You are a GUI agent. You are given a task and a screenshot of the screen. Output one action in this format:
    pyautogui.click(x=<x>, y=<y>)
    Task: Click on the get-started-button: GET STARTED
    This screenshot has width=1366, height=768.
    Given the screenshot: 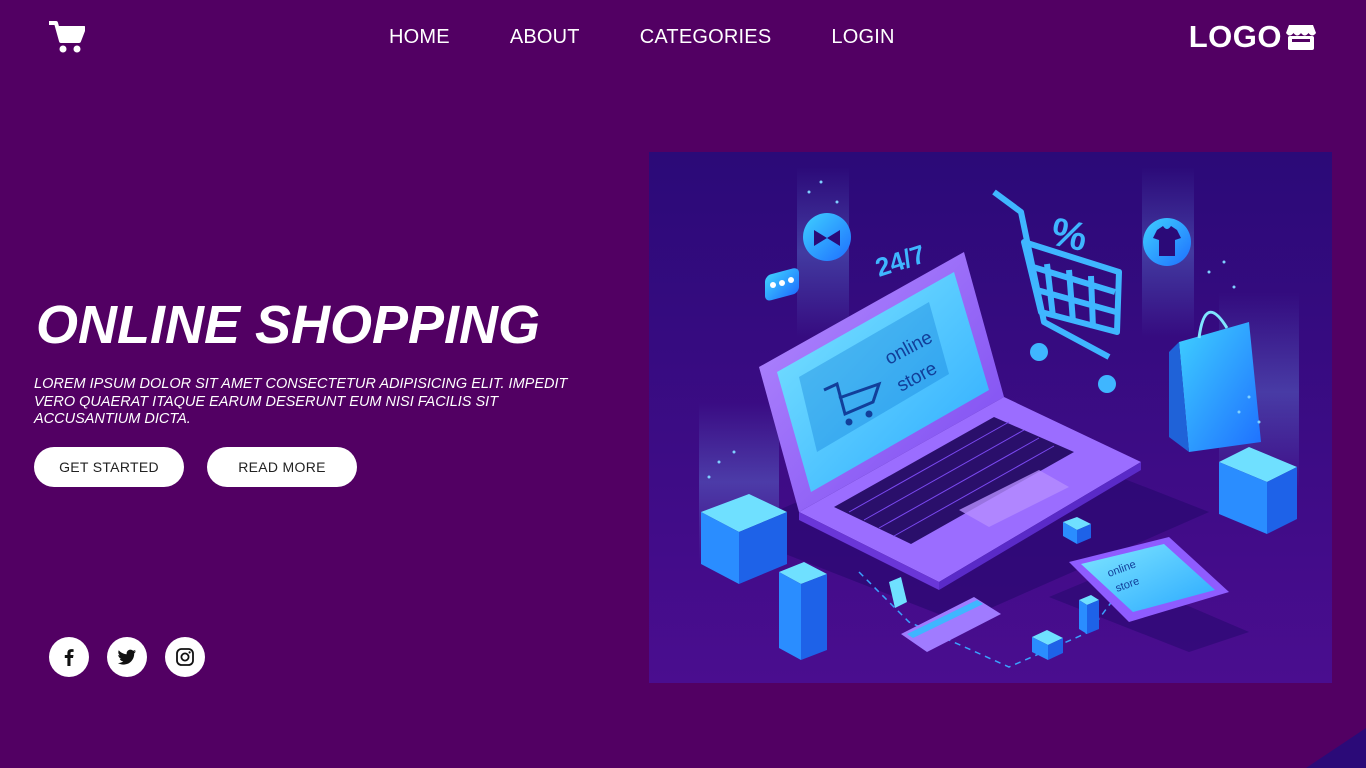 What is the action you would take?
    pyautogui.click(x=109, y=467)
    